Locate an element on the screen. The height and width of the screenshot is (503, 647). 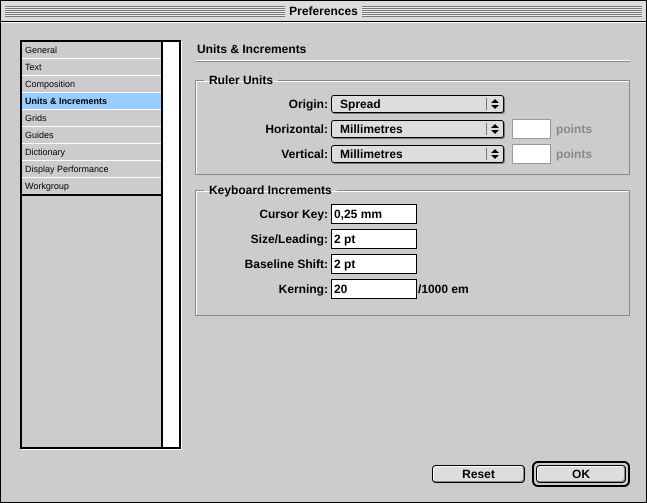
category-item: Workgroup is located at coordinates (91, 187).